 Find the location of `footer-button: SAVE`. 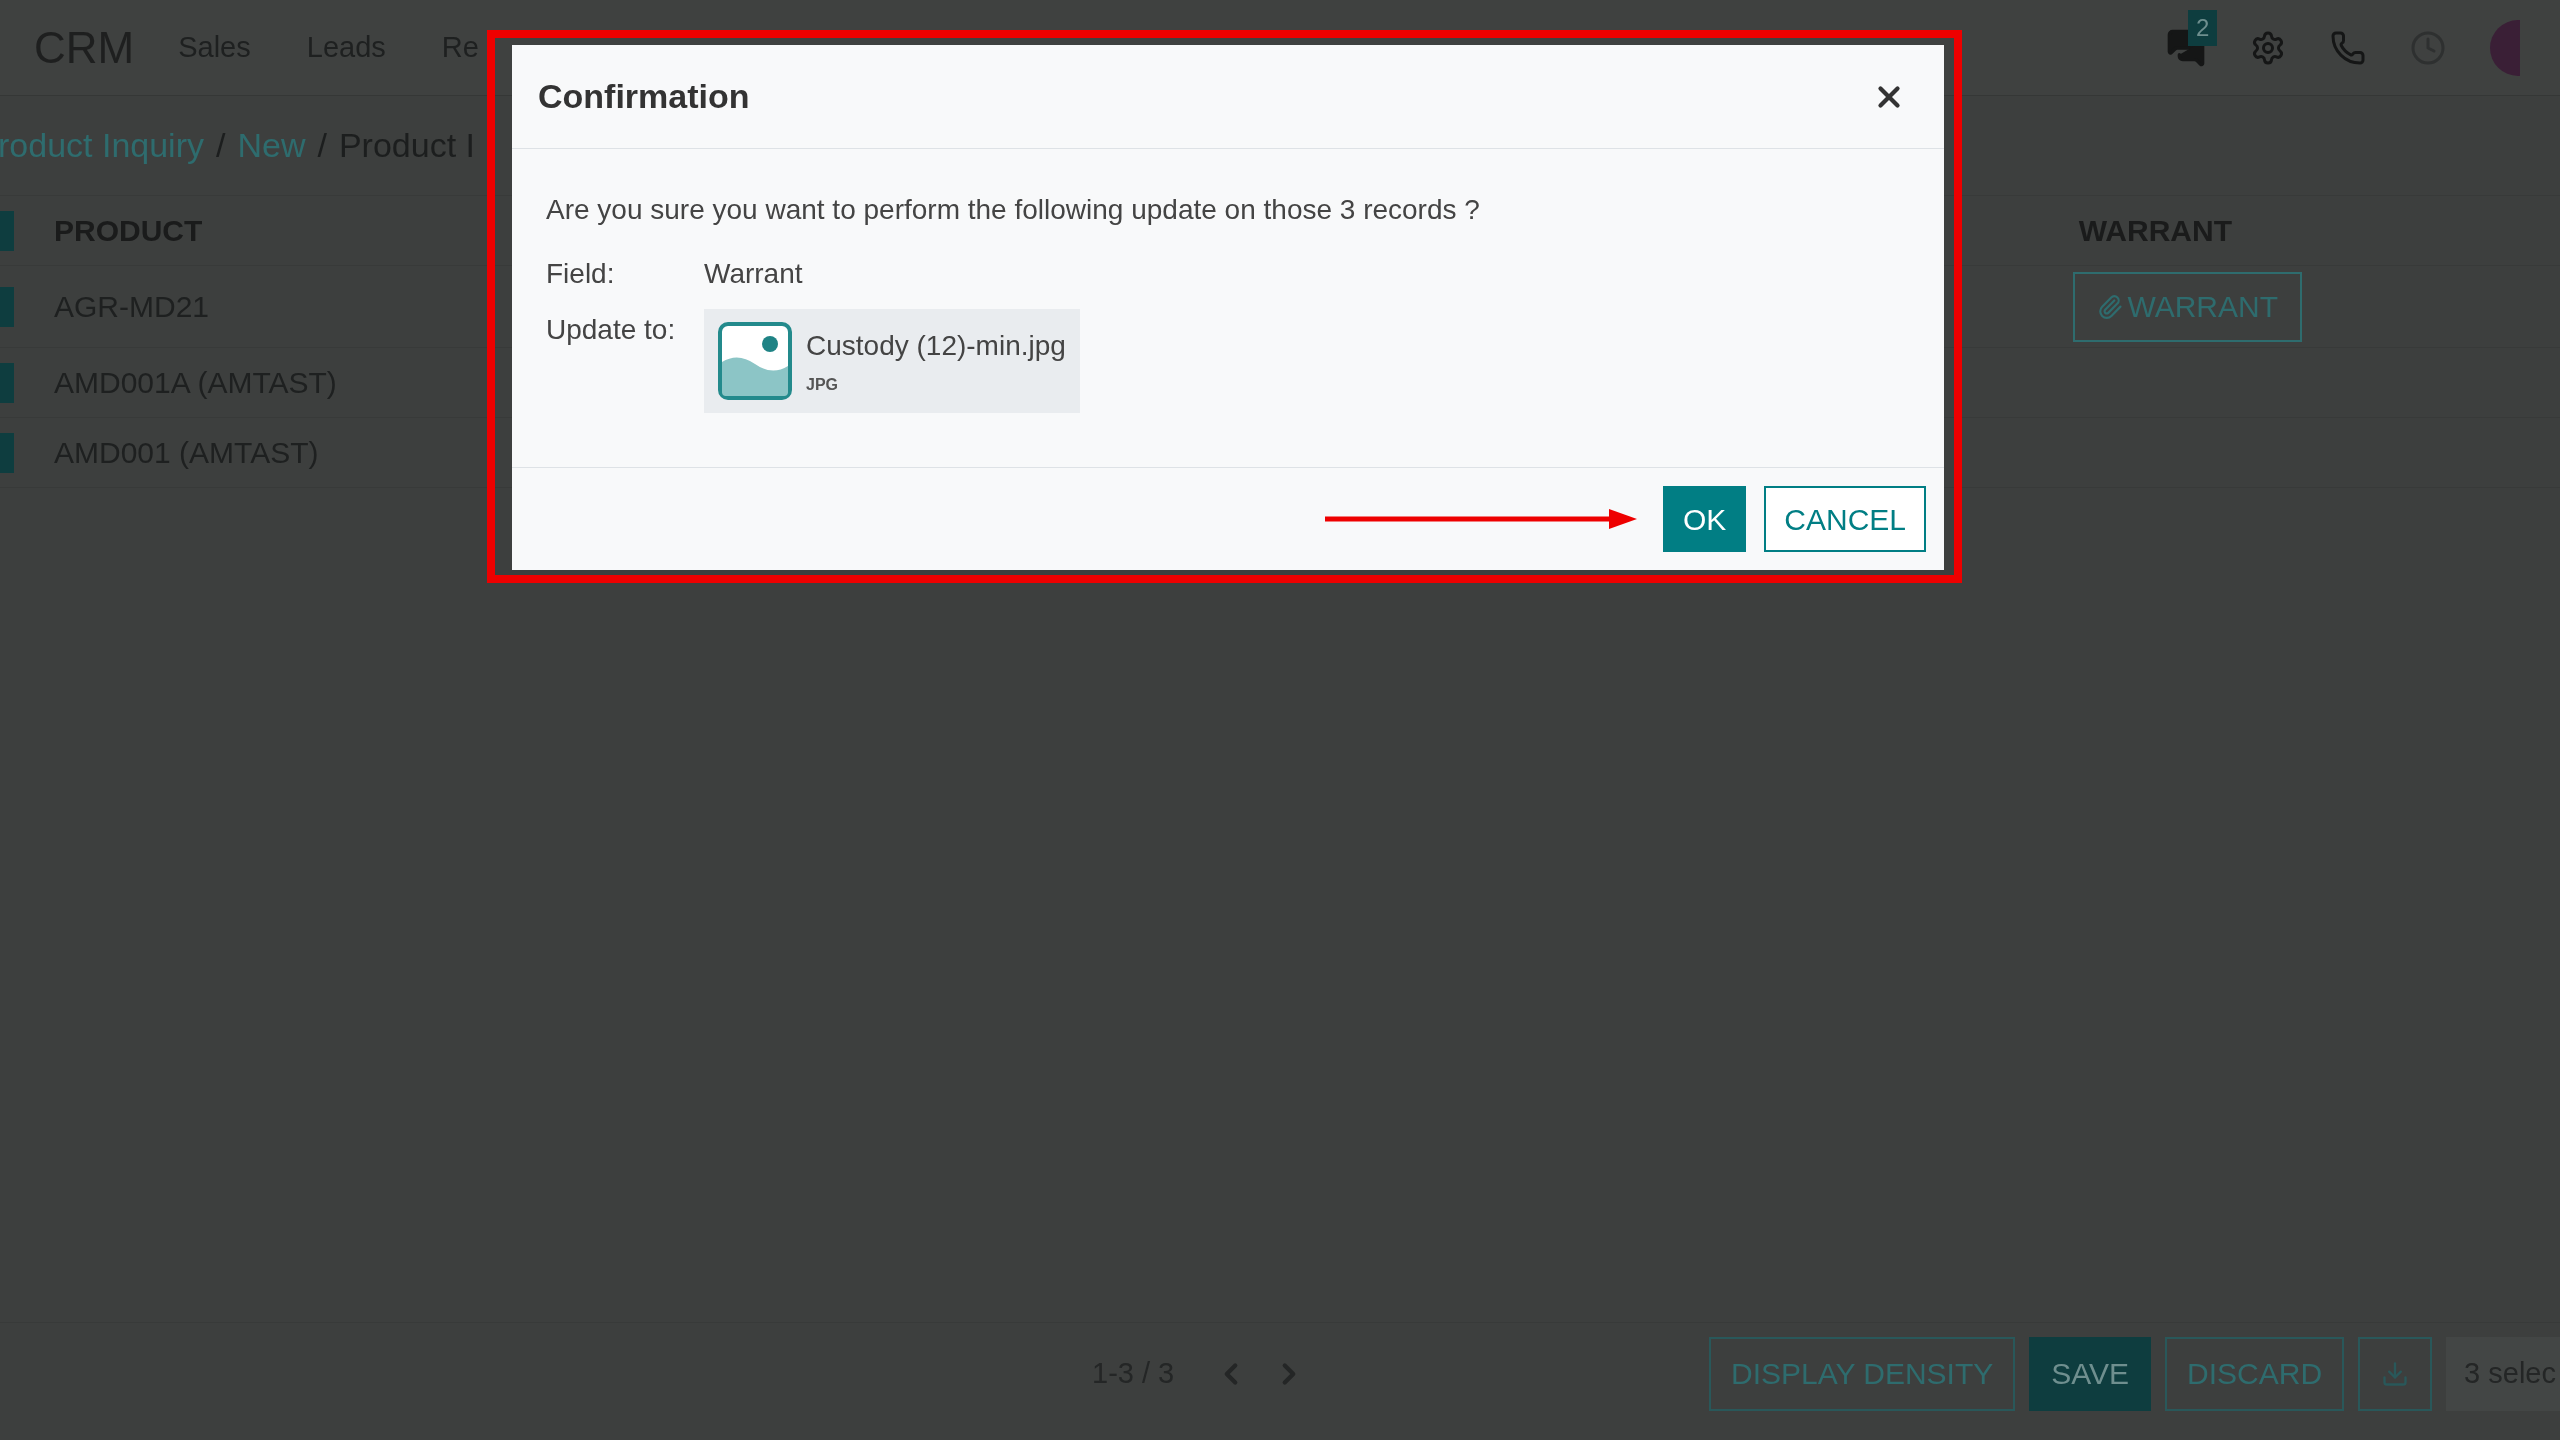

footer-button: SAVE is located at coordinates (2090, 1373).